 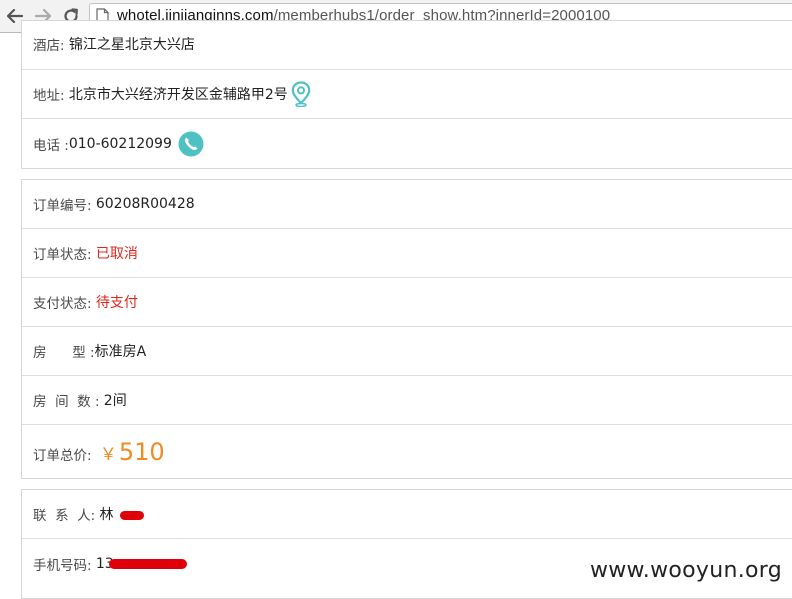 What do you see at coordinates (120, 143) in the screenshot?
I see `phone-value: 010-60212099` at bounding box center [120, 143].